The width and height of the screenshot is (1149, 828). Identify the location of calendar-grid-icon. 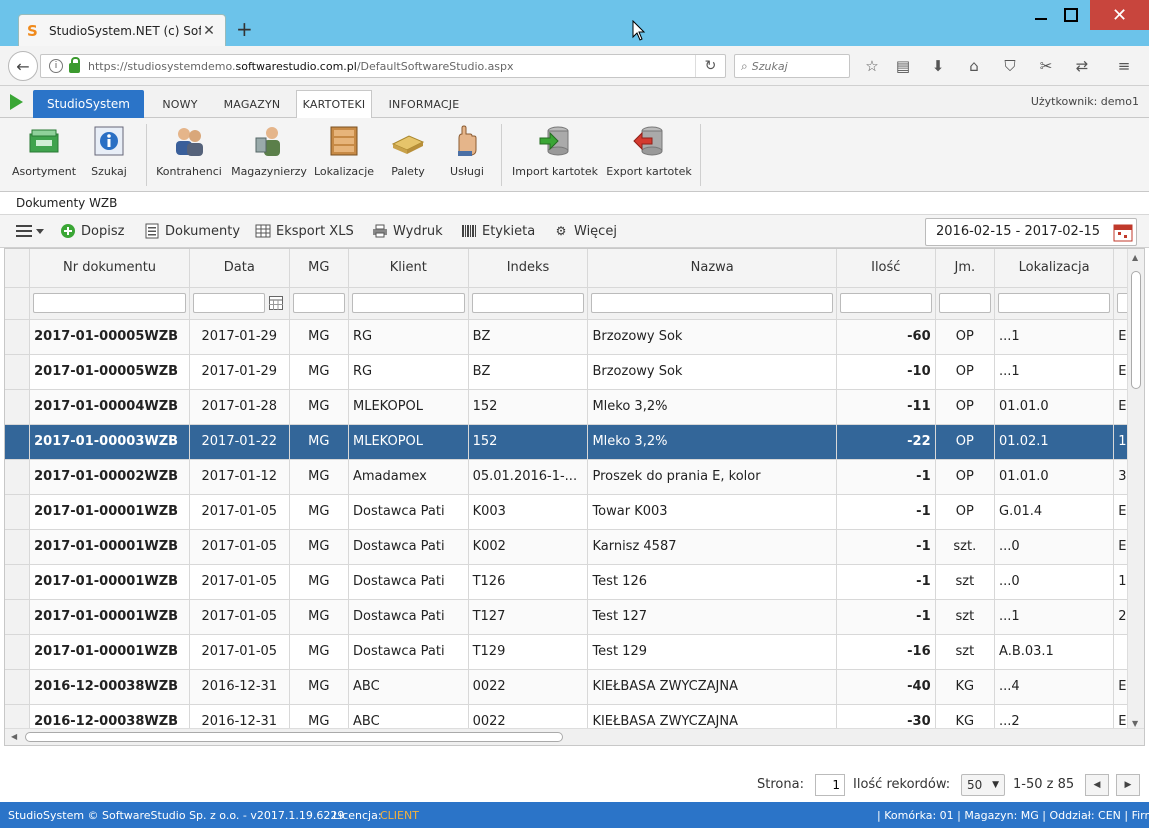
(275, 302).